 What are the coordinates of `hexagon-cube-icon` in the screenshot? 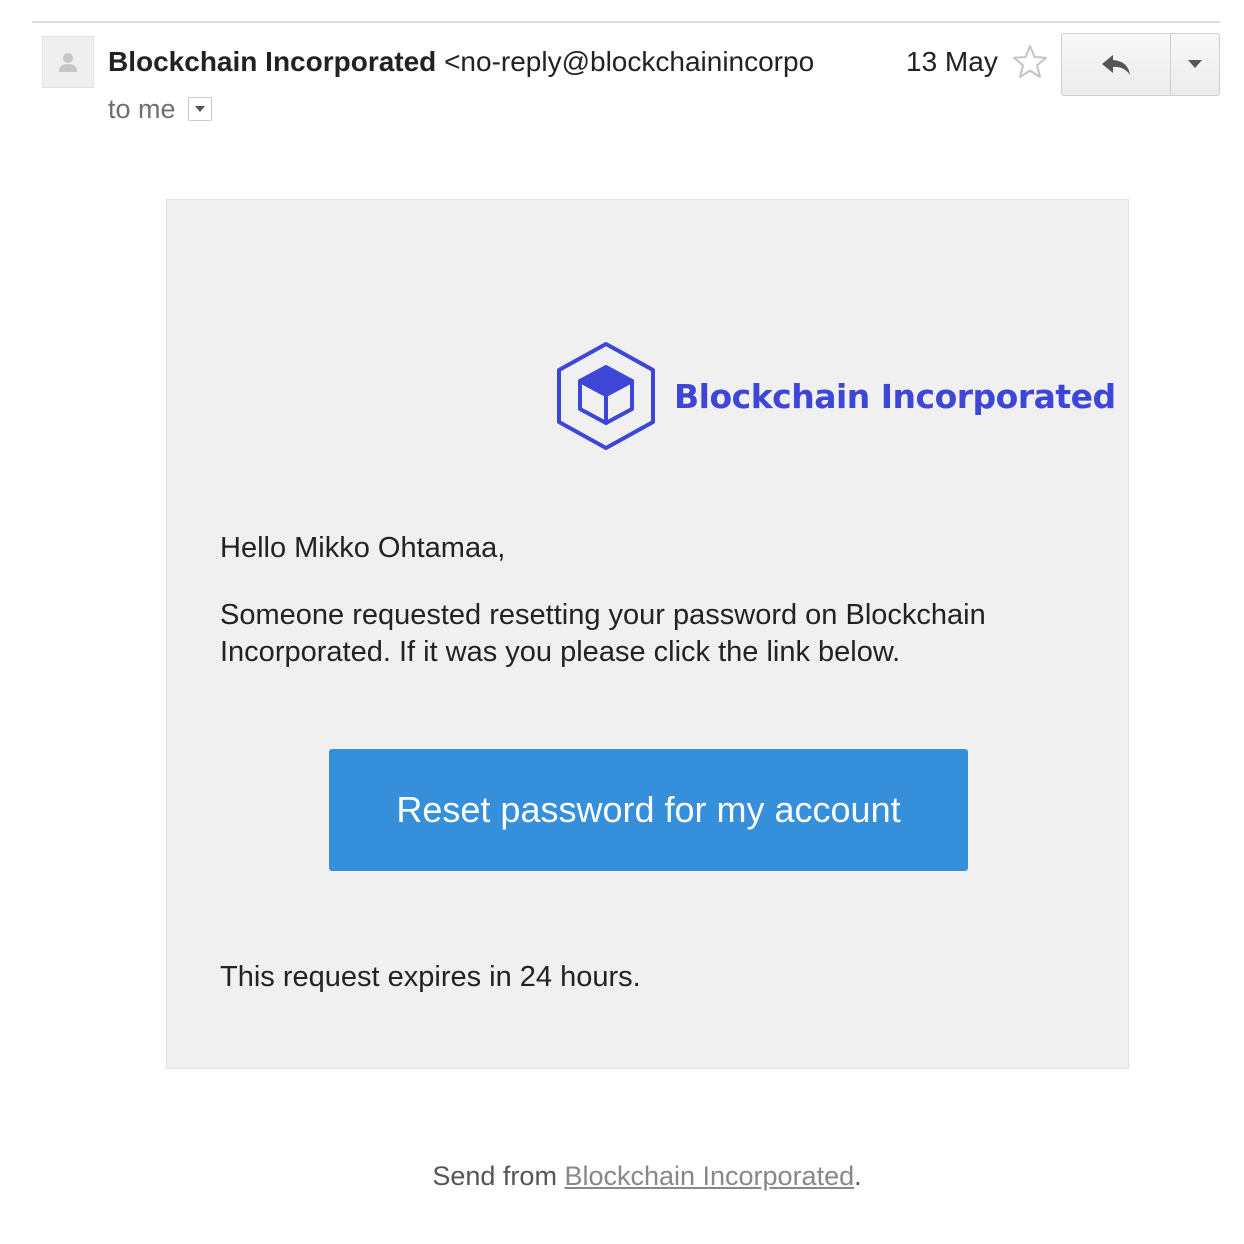 It's located at (606, 396).